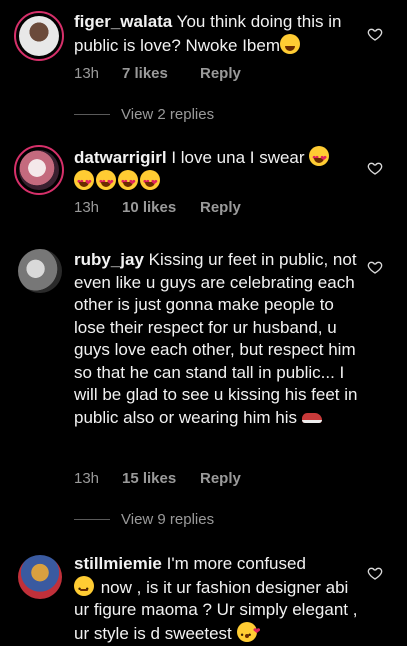 The width and height of the screenshot is (407, 646). What do you see at coordinates (167, 114) in the screenshot?
I see `view-replies-label: View 2 replies` at bounding box center [167, 114].